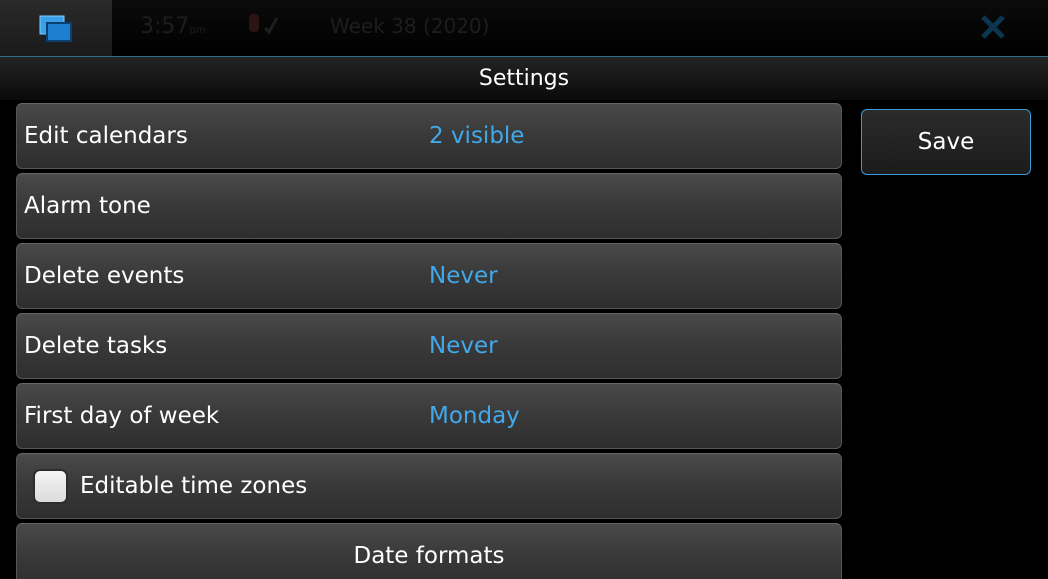  I want to click on setting-label: Editable time zones, so click(194, 486).